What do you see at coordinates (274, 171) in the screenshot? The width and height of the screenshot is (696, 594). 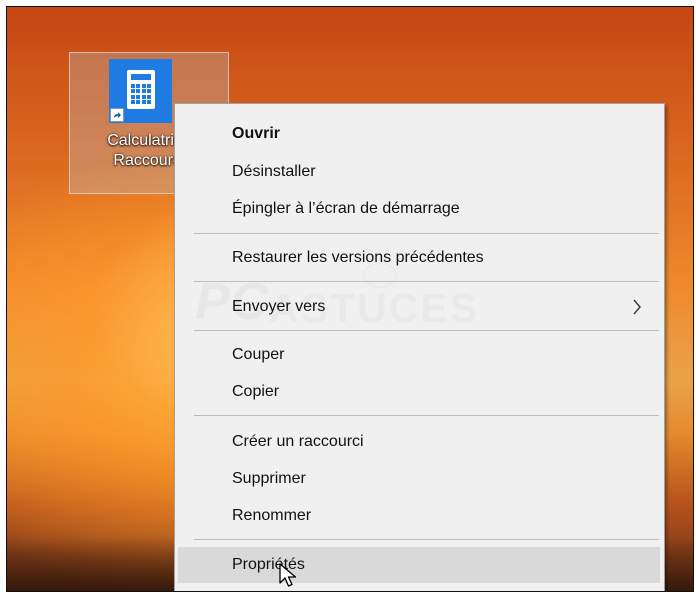 I see `menu-item-label: Désinstaller` at bounding box center [274, 171].